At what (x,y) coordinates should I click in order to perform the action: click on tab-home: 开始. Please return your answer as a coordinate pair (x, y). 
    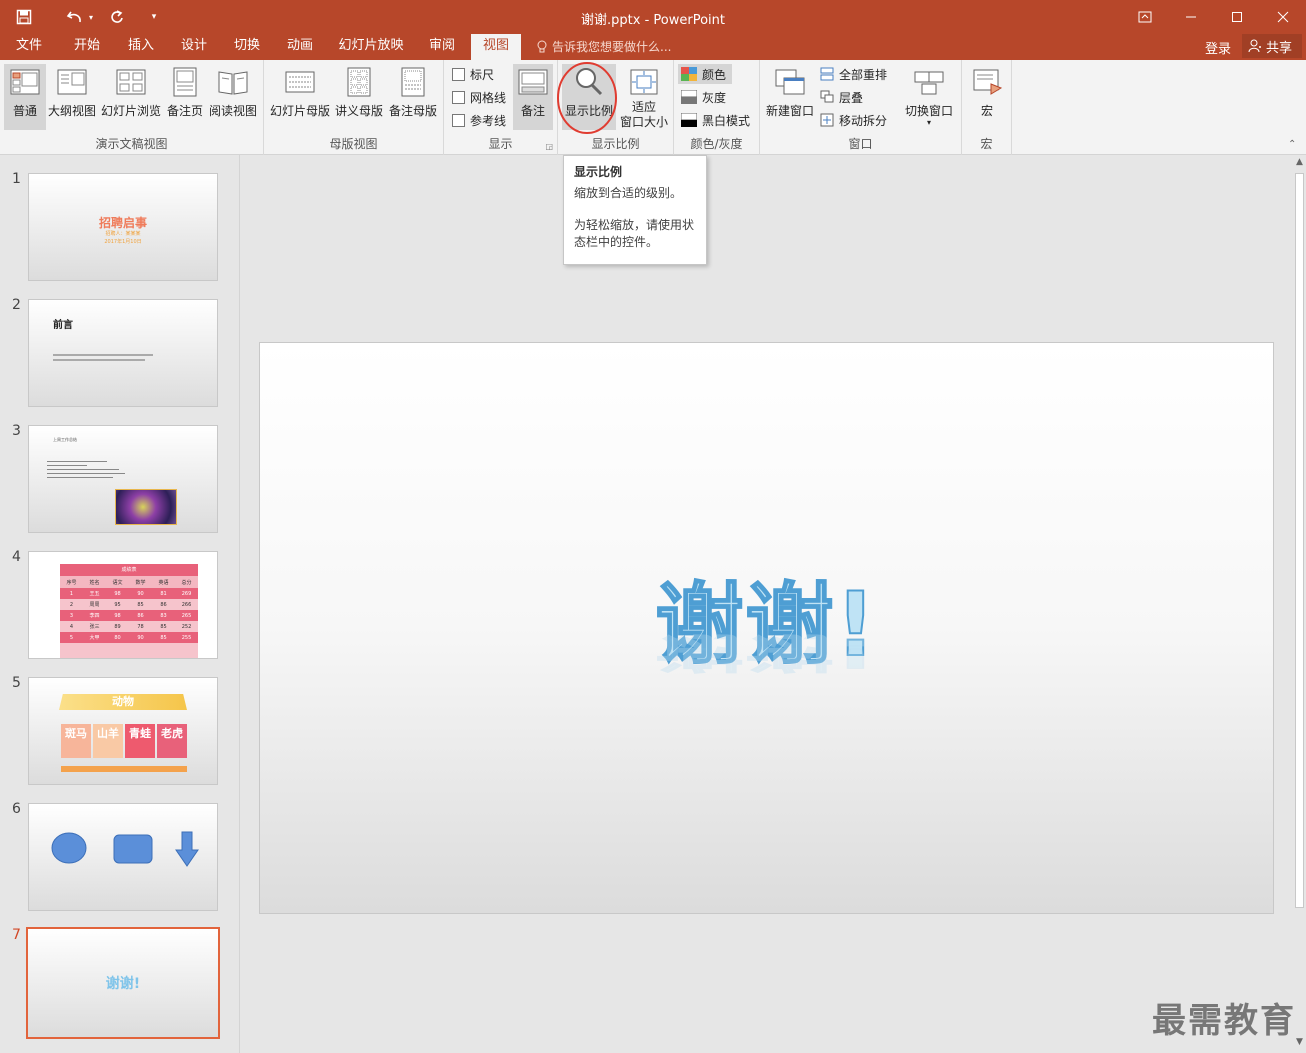
    Looking at the image, I should click on (87, 47).